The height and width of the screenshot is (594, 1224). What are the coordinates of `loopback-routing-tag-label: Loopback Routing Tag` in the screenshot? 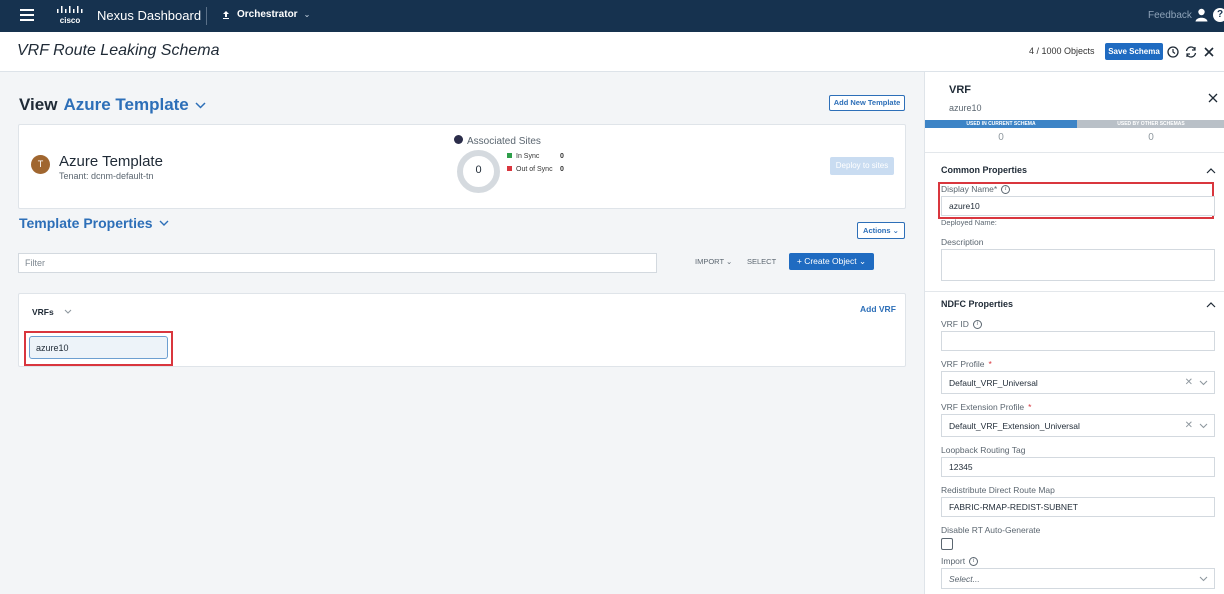 It's located at (983, 450).